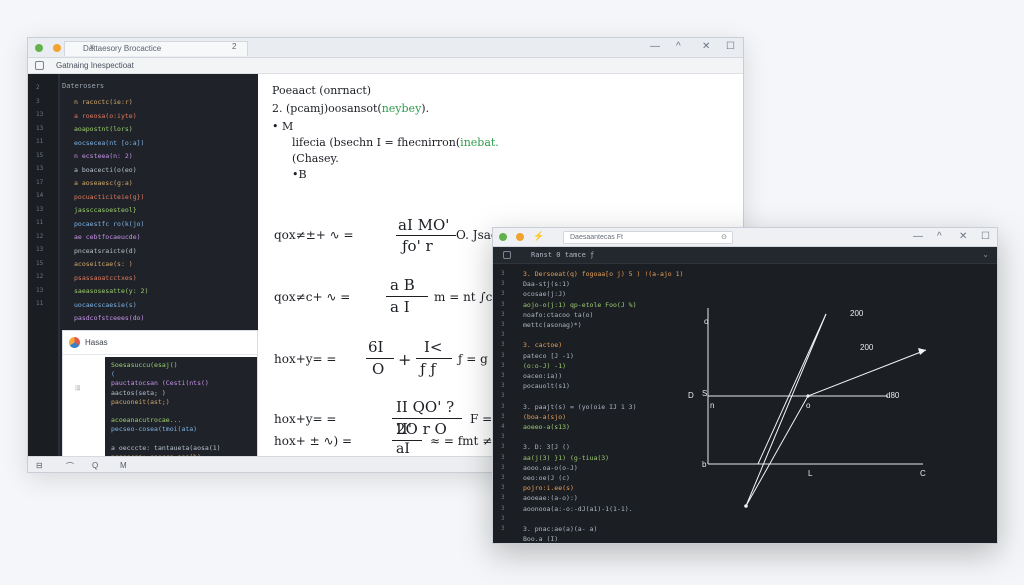 The width and height of the screenshot is (1024, 585). What do you see at coordinates (39, 465) in the screenshot?
I see `panel-icon: ⊟` at bounding box center [39, 465].